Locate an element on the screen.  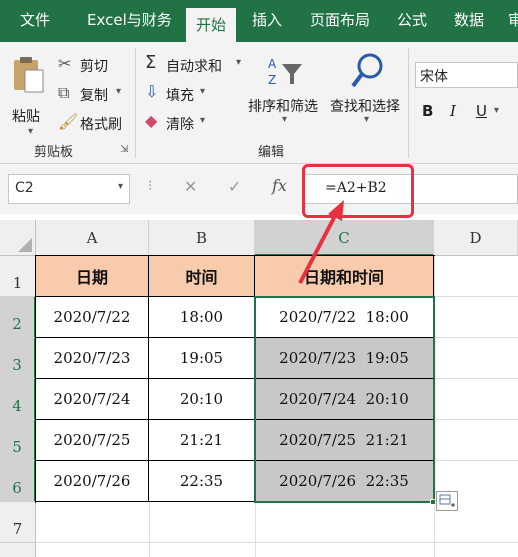
annotation-arrow-icon is located at coordinates (321, 242).